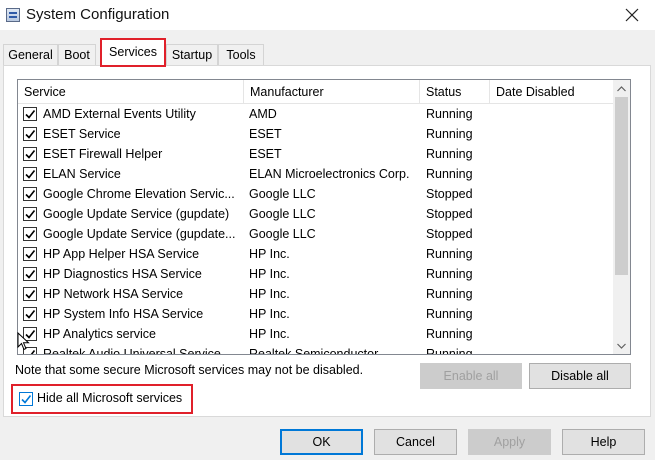 The height and width of the screenshot is (460, 655). I want to click on scroll-down-button, so click(621, 345).